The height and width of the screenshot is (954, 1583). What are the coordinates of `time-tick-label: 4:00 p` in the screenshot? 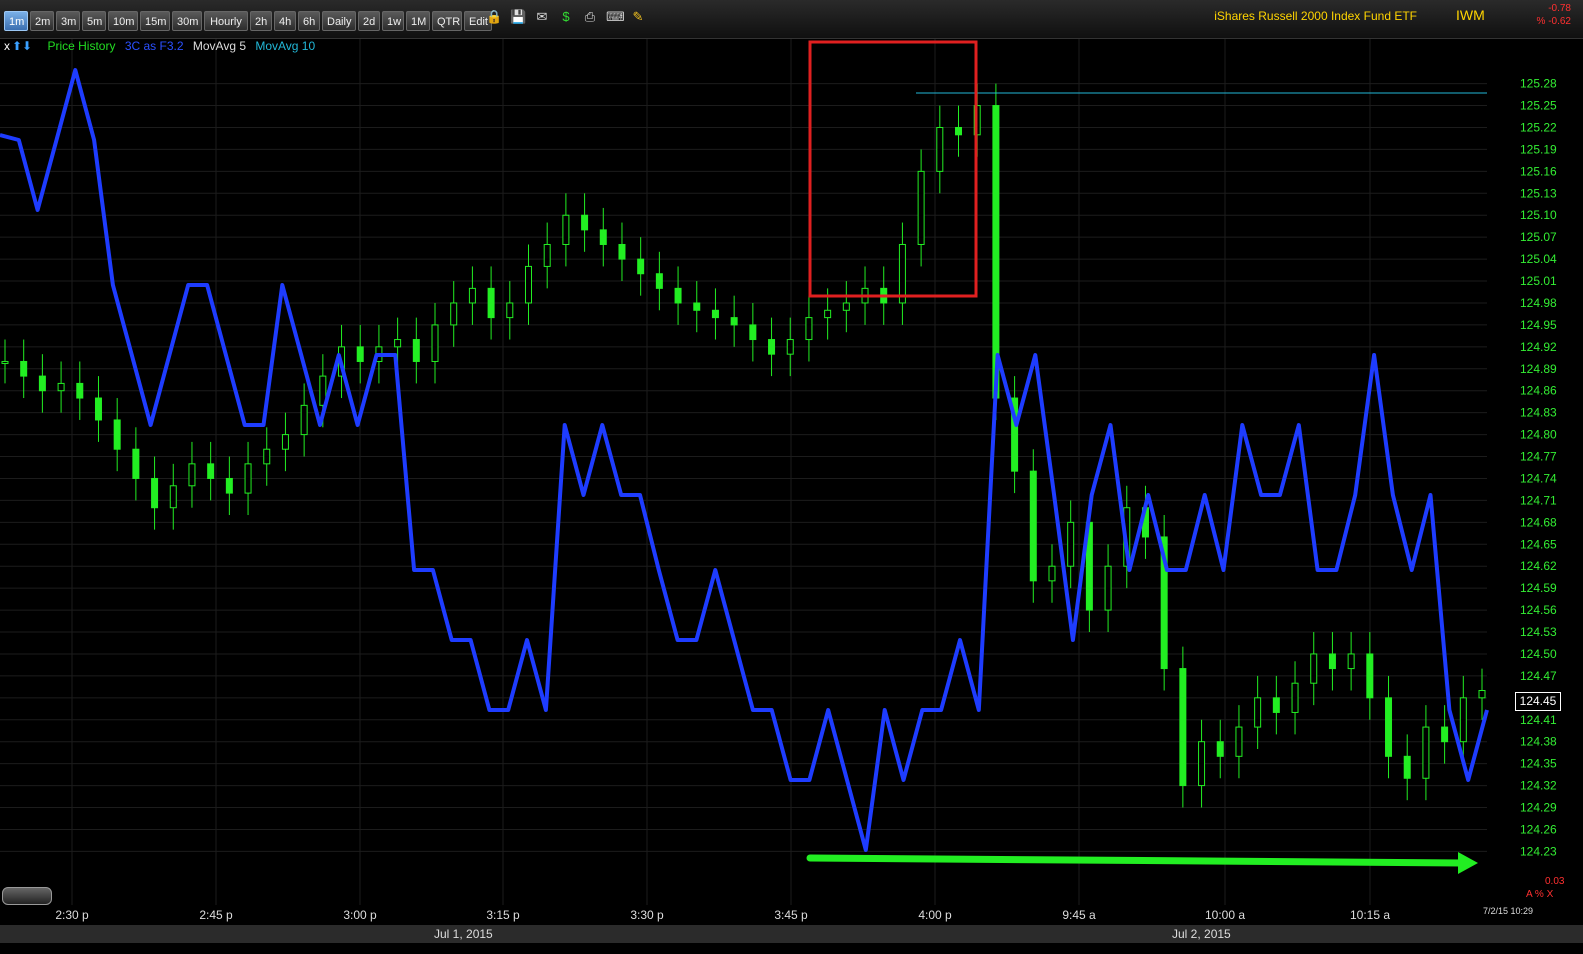 It's located at (935, 915).